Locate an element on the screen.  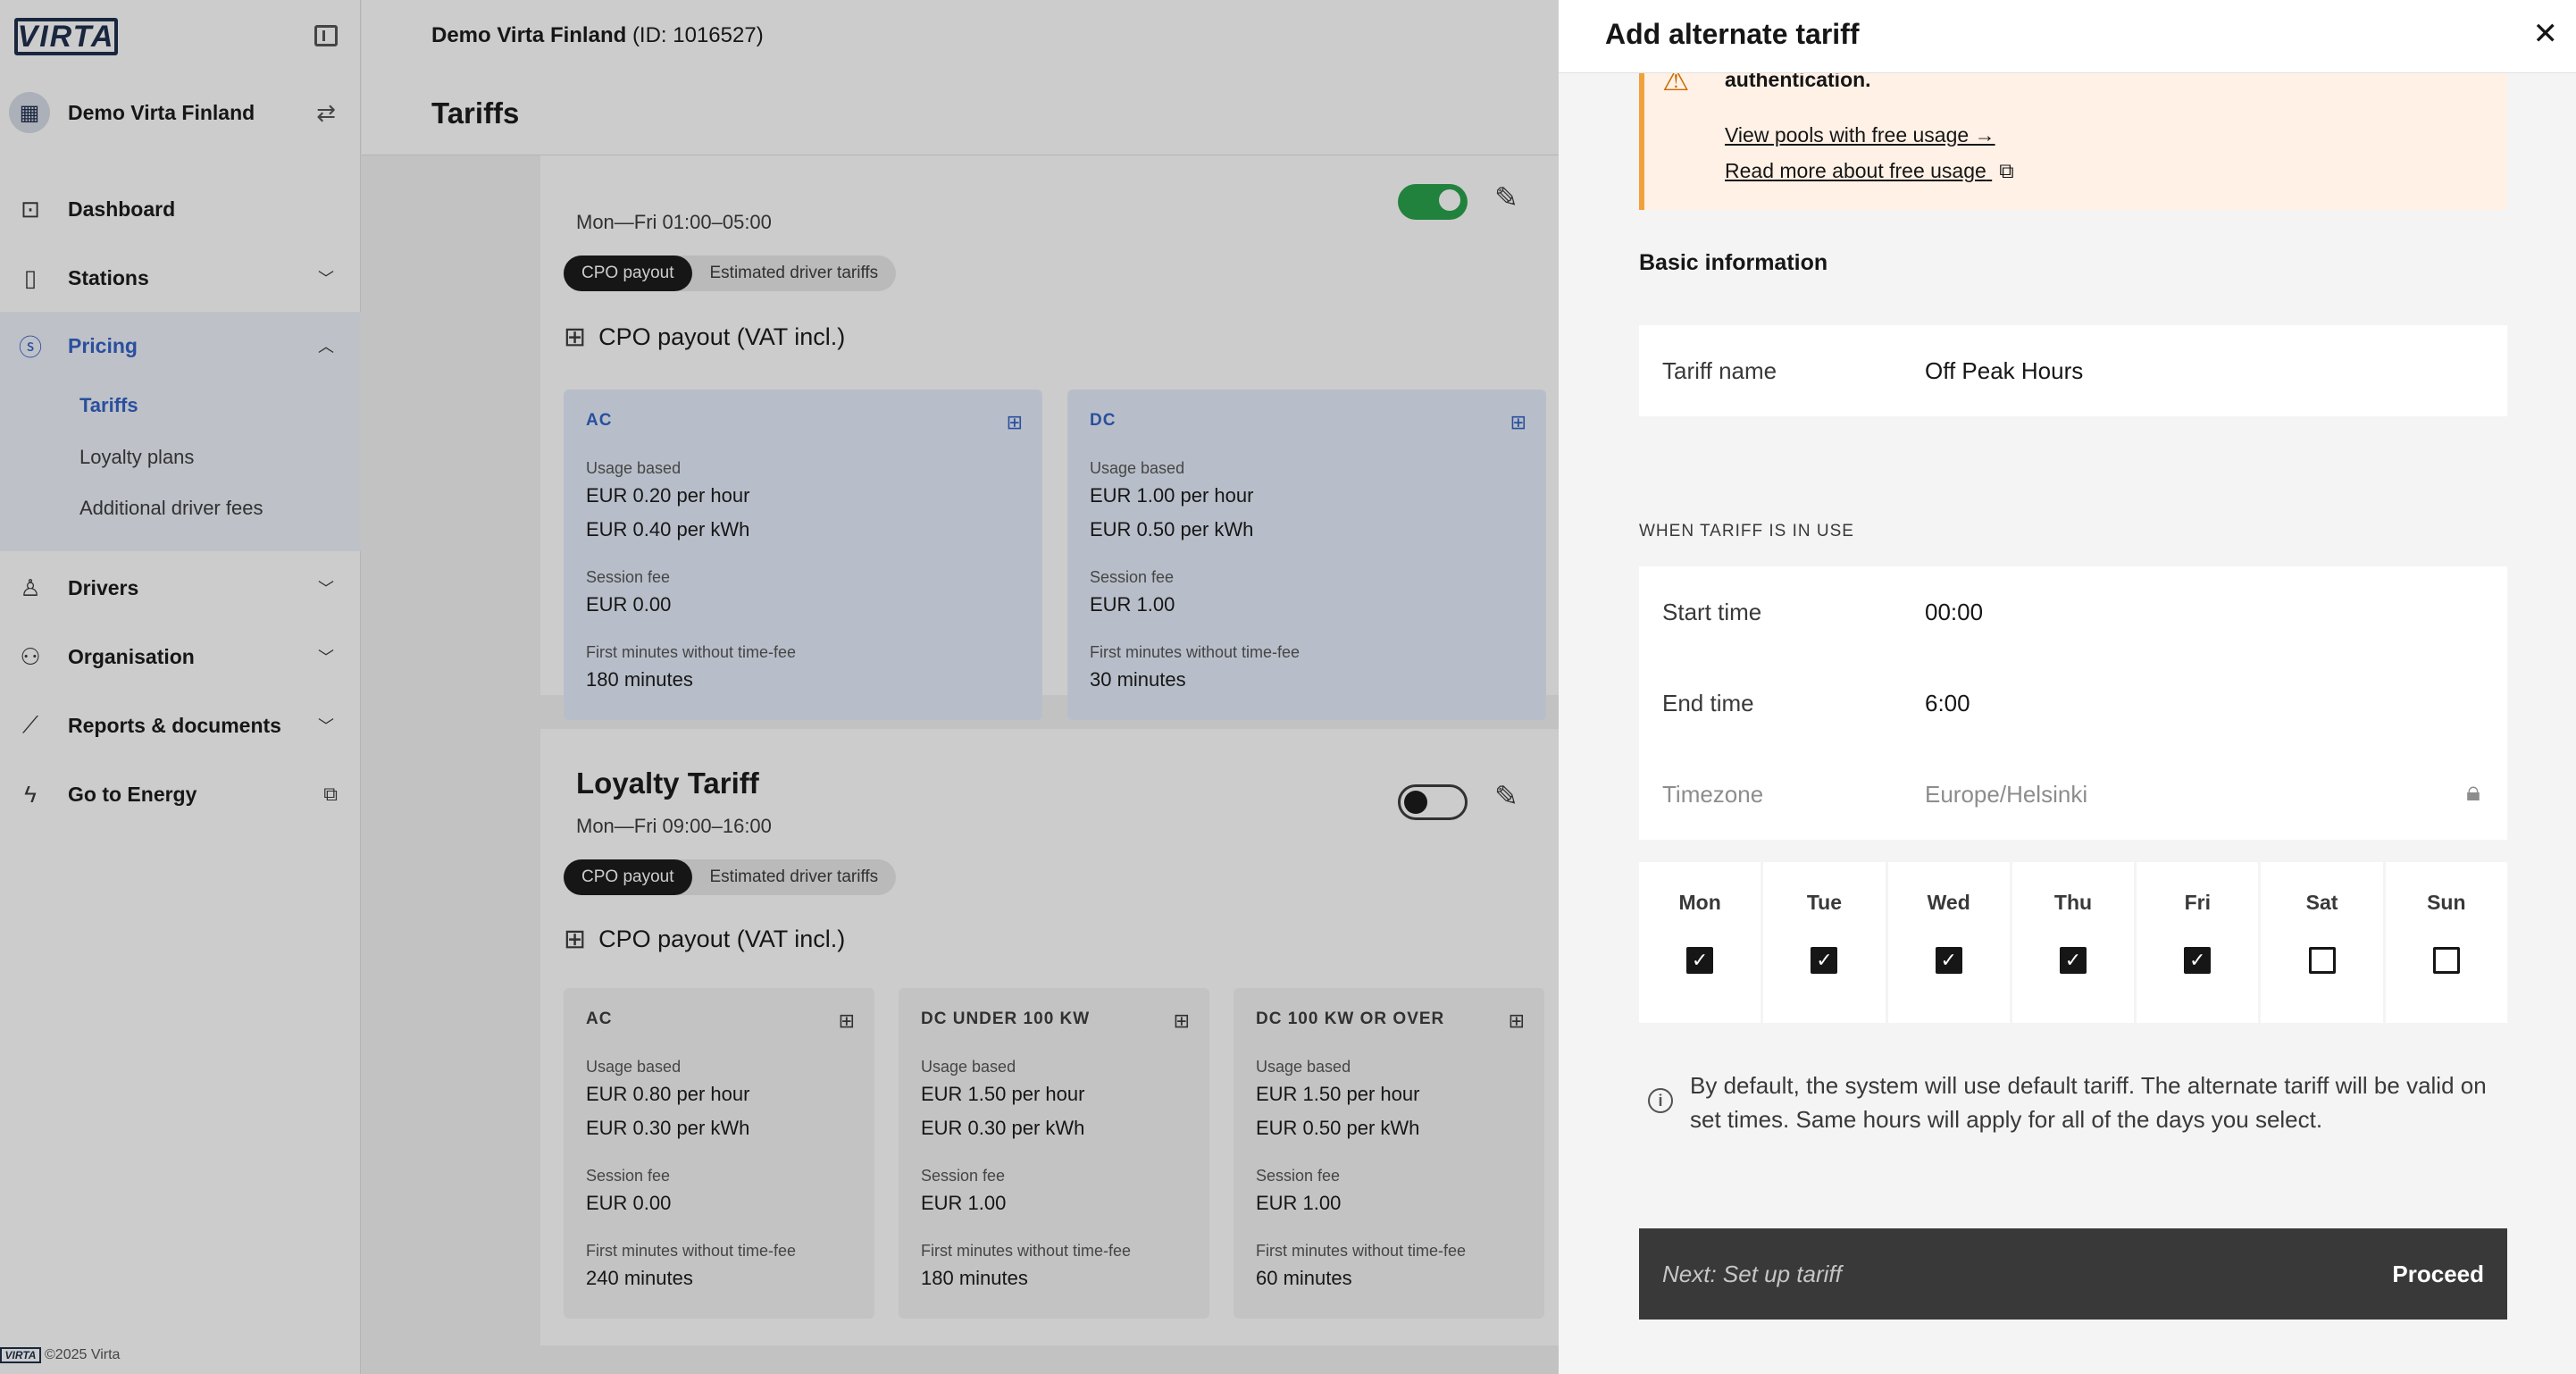
end-time-label: End time is located at coordinates (1708, 703).